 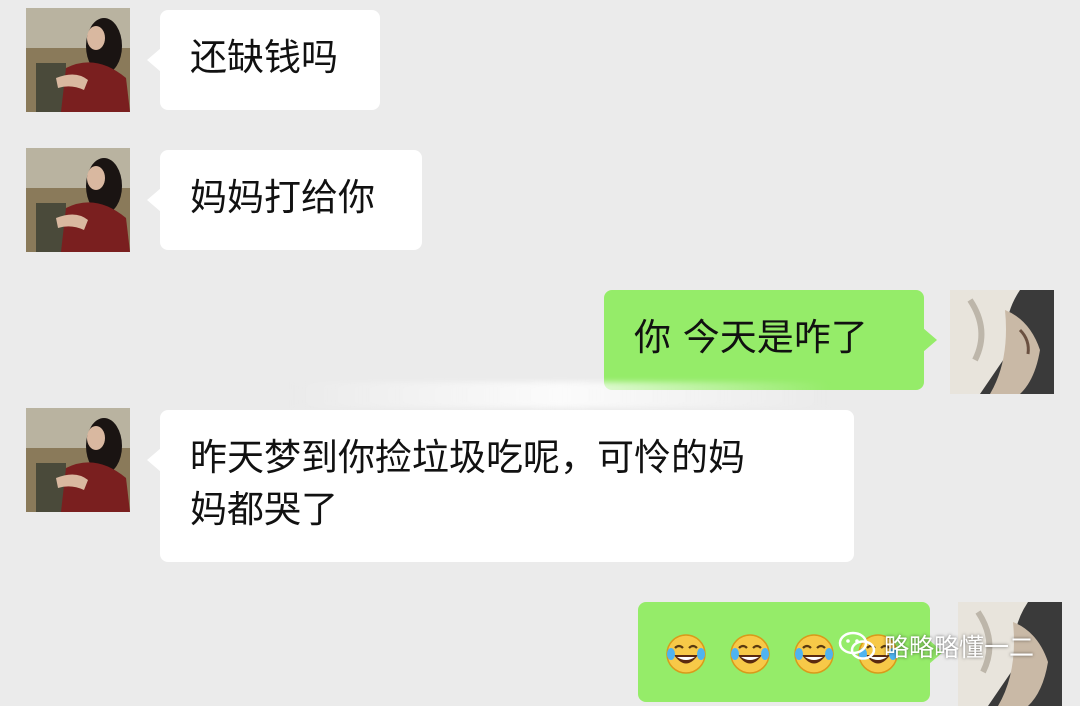 I want to click on message-text: 还缺钱吗, so click(x=264, y=57).